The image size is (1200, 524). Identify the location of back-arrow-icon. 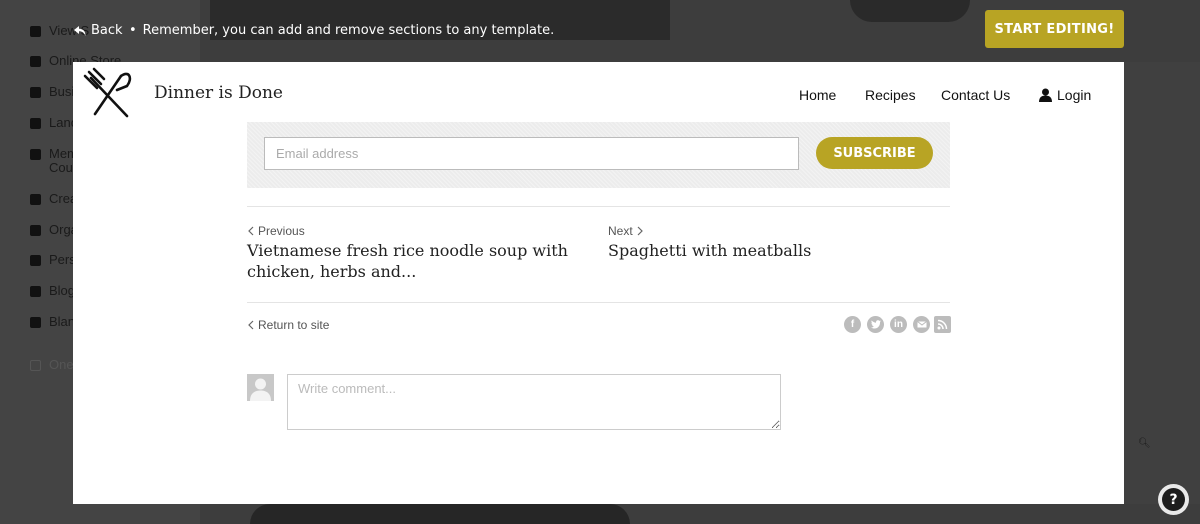
(80, 30).